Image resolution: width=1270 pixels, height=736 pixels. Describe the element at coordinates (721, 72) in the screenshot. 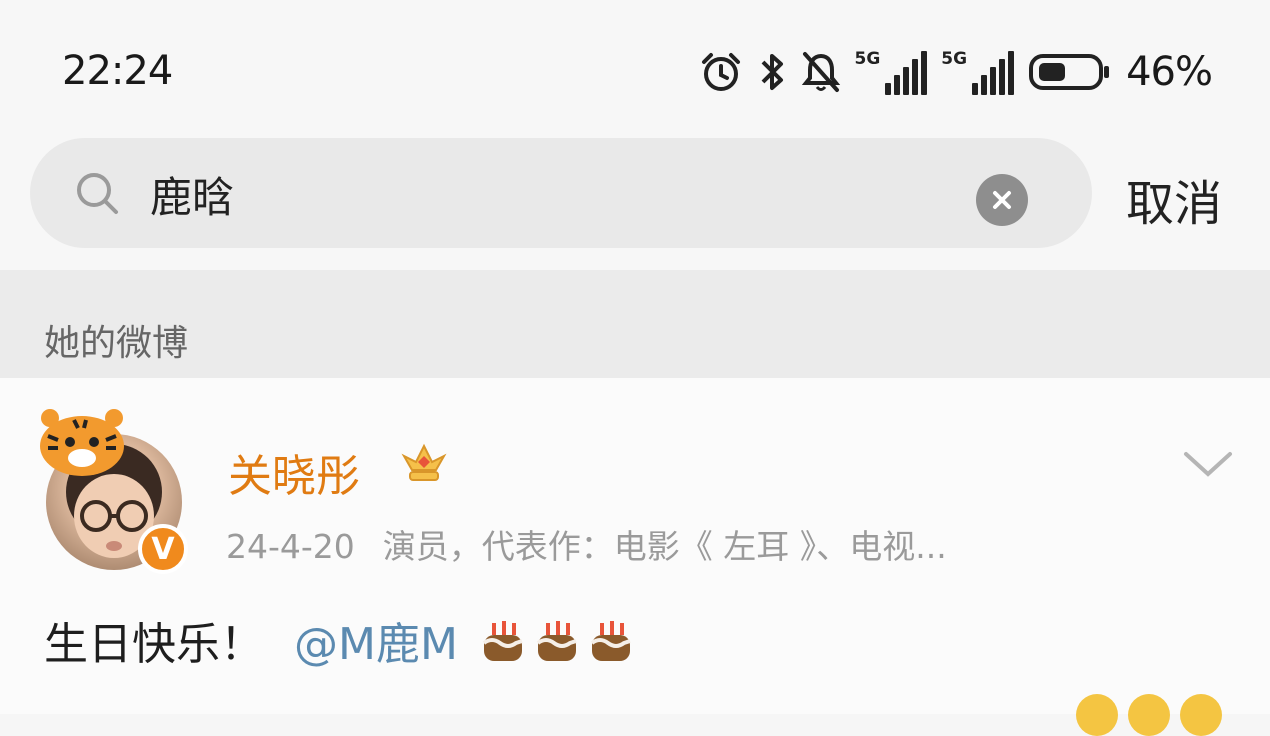

I see `alarm-icon` at that location.